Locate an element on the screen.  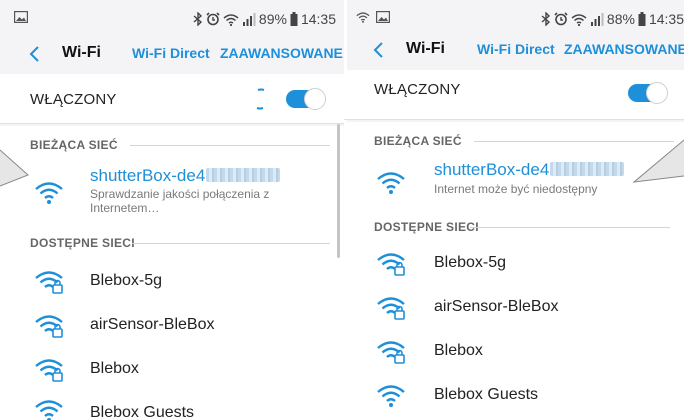
status-bar: 89% 14:35 is located at coordinates (172, 19).